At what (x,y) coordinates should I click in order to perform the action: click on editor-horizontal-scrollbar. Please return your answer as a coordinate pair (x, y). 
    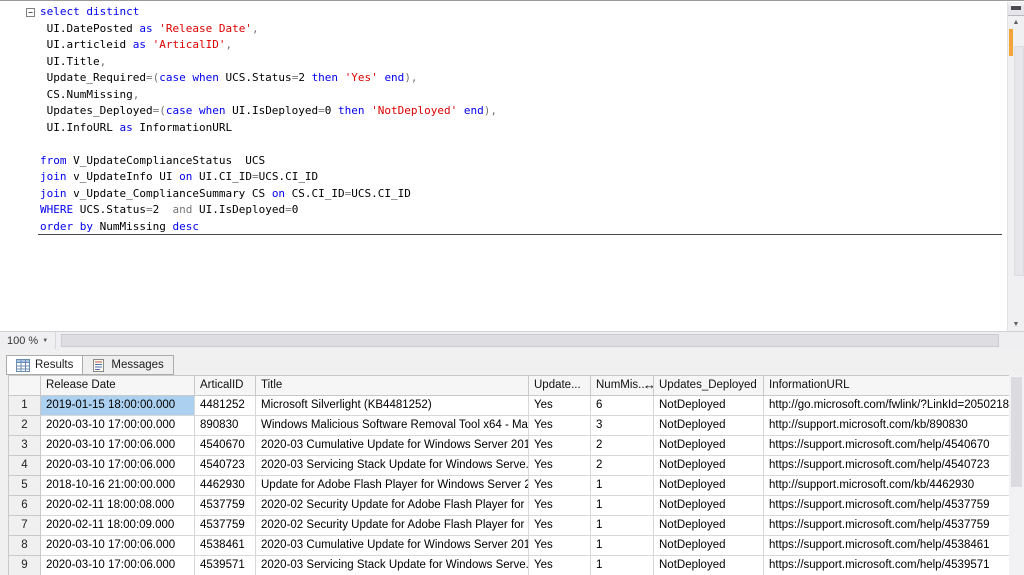
    Looking at the image, I should click on (531, 340).